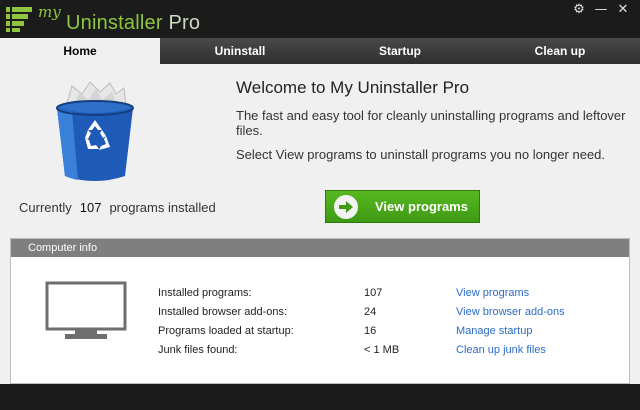 This screenshot has height=410, width=640. I want to click on installed-suffix: programs installed, so click(162, 207).